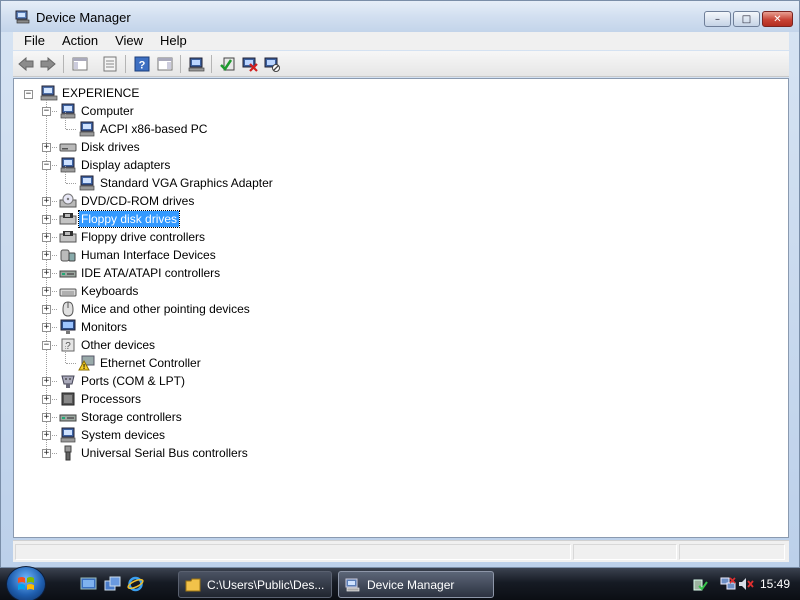  What do you see at coordinates (193, 584) in the screenshot?
I see `folder-icon` at bounding box center [193, 584].